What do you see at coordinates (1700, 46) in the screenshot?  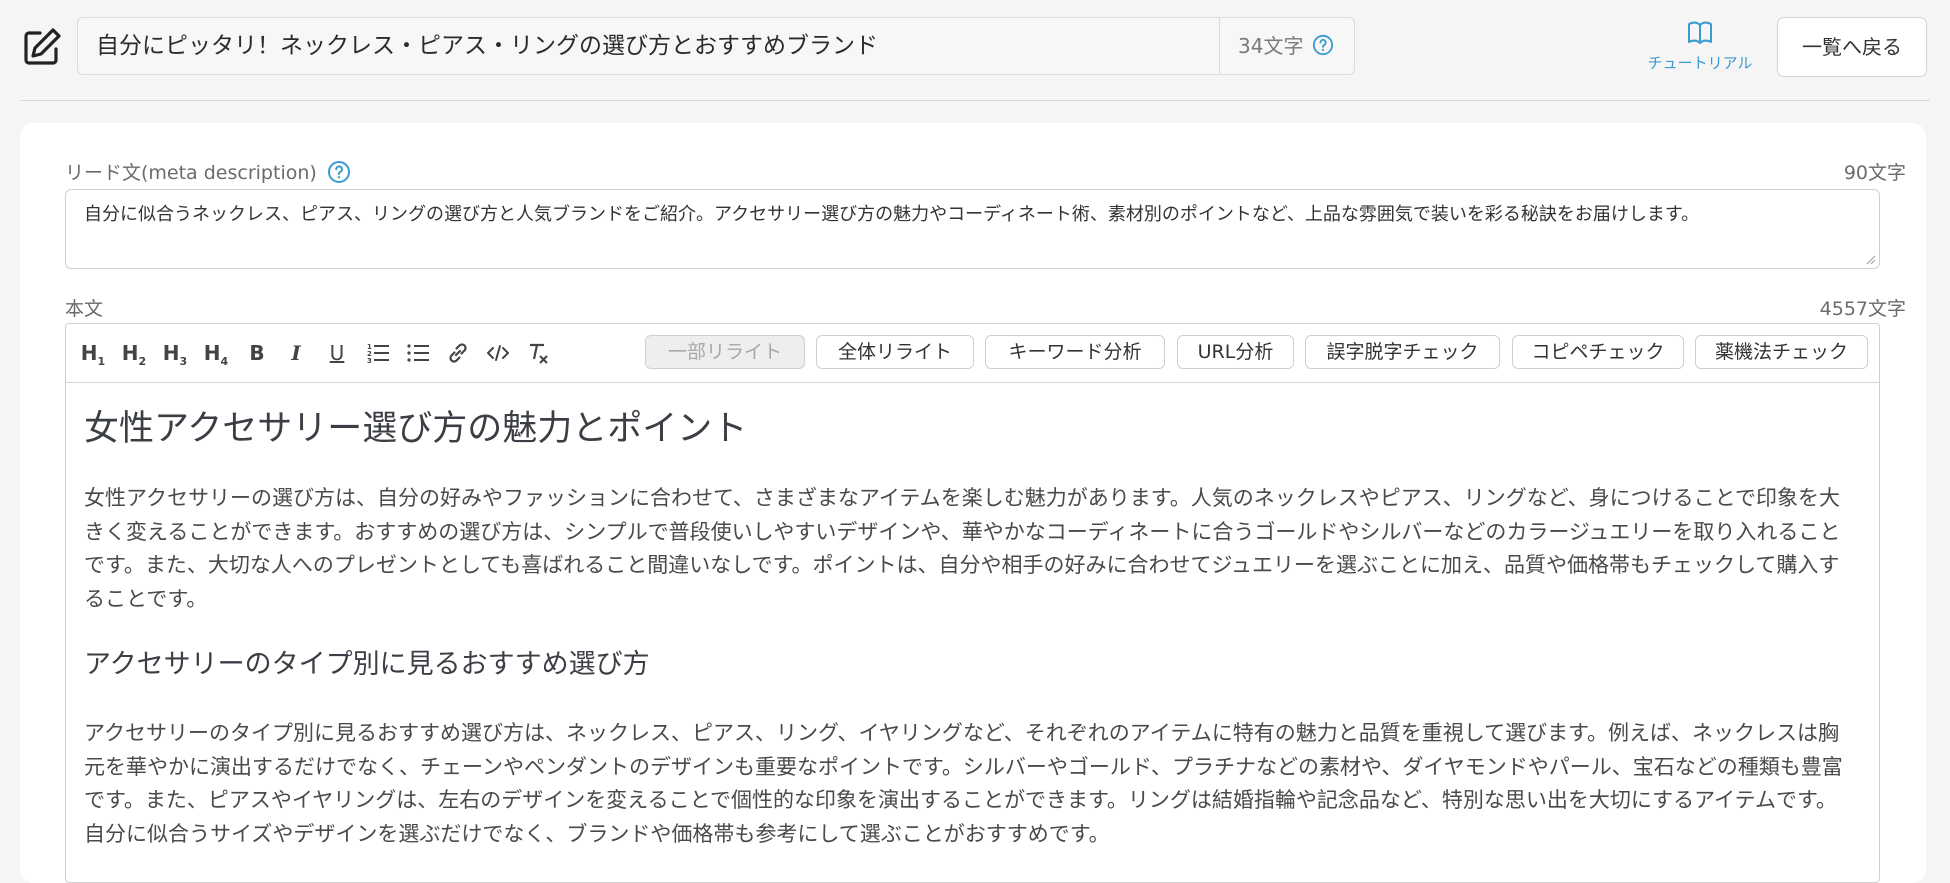 I see `tutorial-button: チュートリアル` at bounding box center [1700, 46].